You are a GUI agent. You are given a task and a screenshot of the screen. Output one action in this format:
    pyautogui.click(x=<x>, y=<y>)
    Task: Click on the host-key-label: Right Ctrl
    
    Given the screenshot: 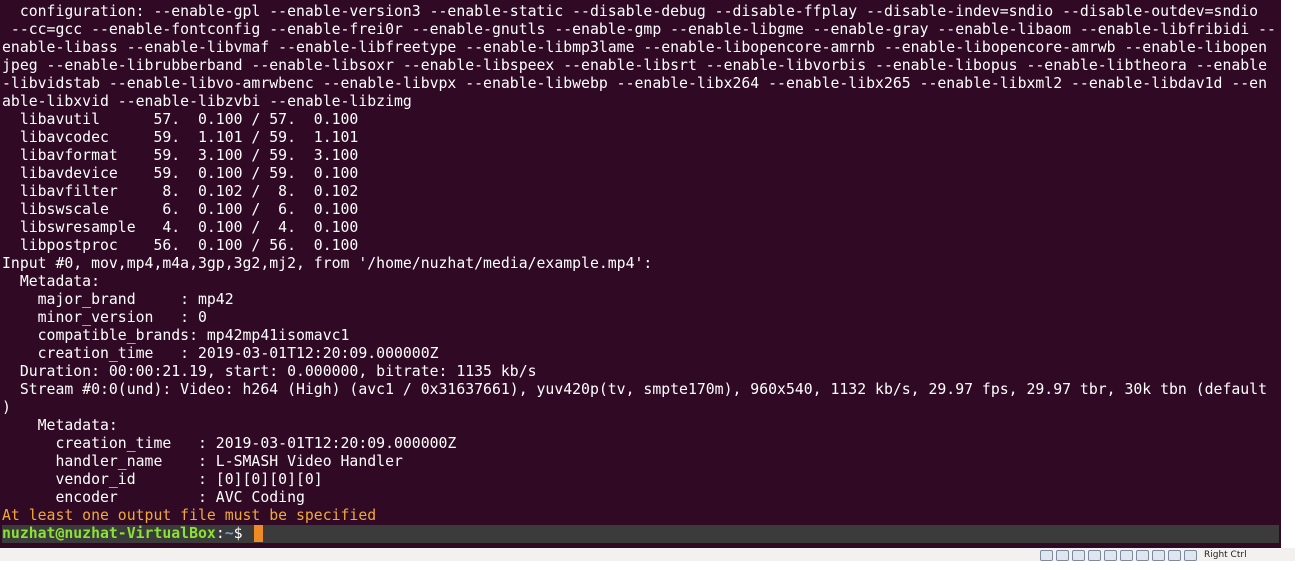 What is the action you would take?
    pyautogui.click(x=1225, y=555)
    